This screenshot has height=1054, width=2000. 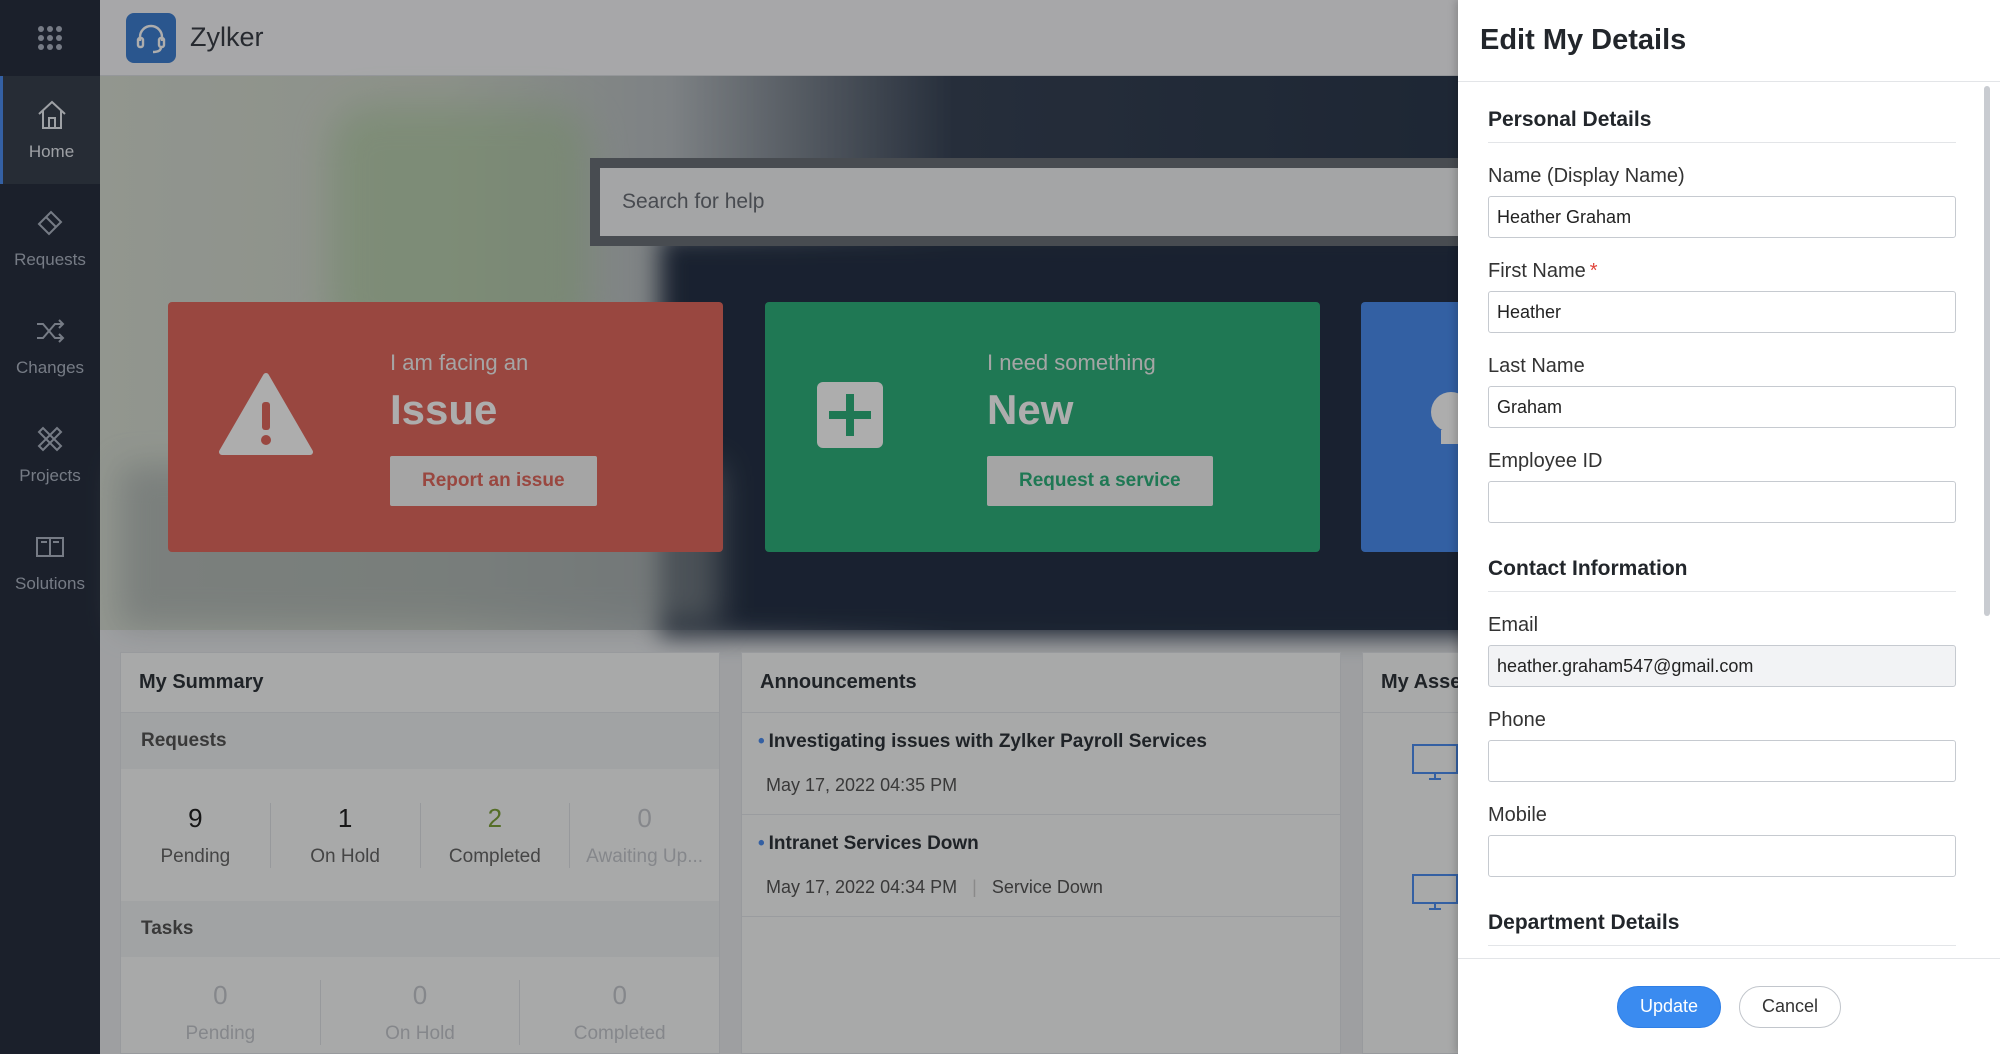 I want to click on update-button: Update, so click(x=1668, y=1006).